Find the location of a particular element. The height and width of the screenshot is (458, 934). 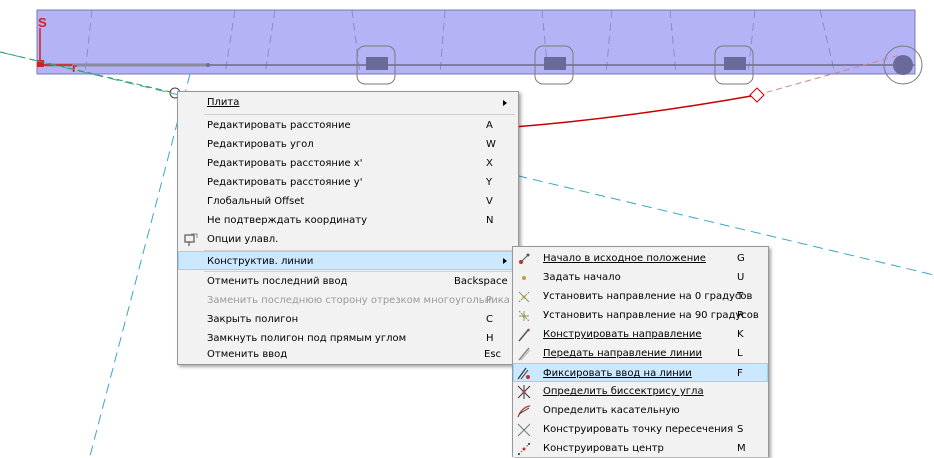

submenu-item-intersection: Конструировать точку пересечения S is located at coordinates (640, 429).